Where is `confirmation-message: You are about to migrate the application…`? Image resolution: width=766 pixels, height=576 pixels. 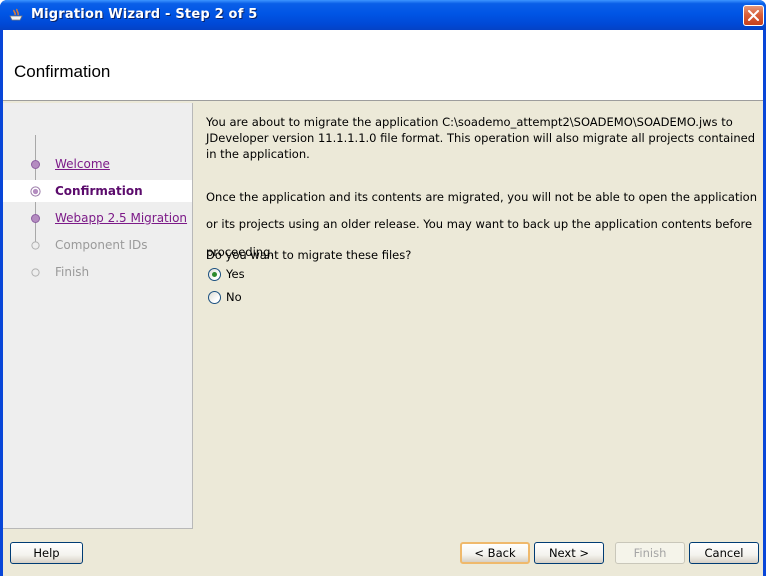
confirmation-message: You are about to migrate the application… is located at coordinates (482, 138).